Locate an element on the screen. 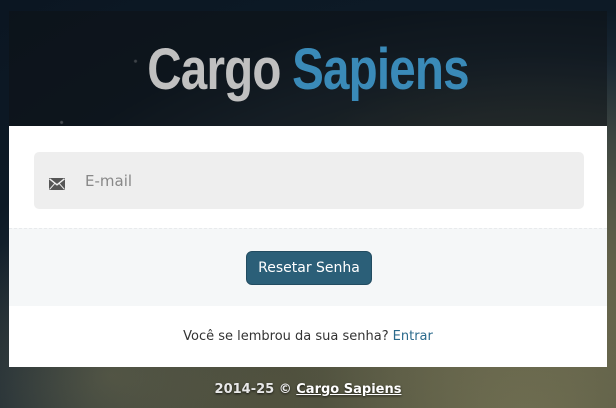 The height and width of the screenshot is (408, 616). email-field is located at coordinates (309, 180).